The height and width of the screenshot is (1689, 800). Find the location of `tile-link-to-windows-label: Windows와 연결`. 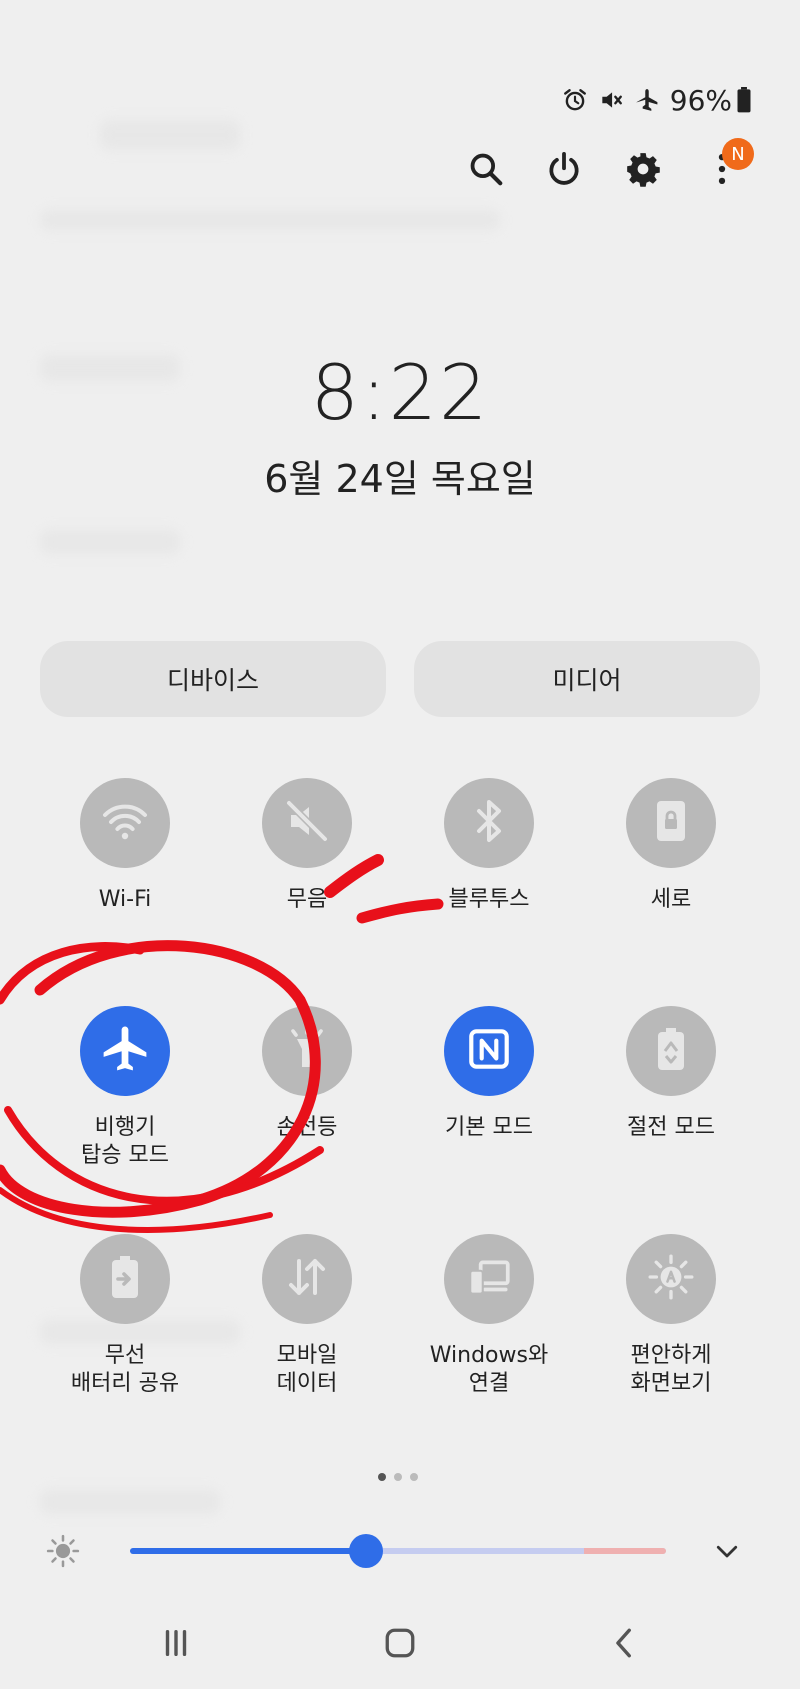

tile-link-to-windows-label: Windows와 연결 is located at coordinates (489, 1369).